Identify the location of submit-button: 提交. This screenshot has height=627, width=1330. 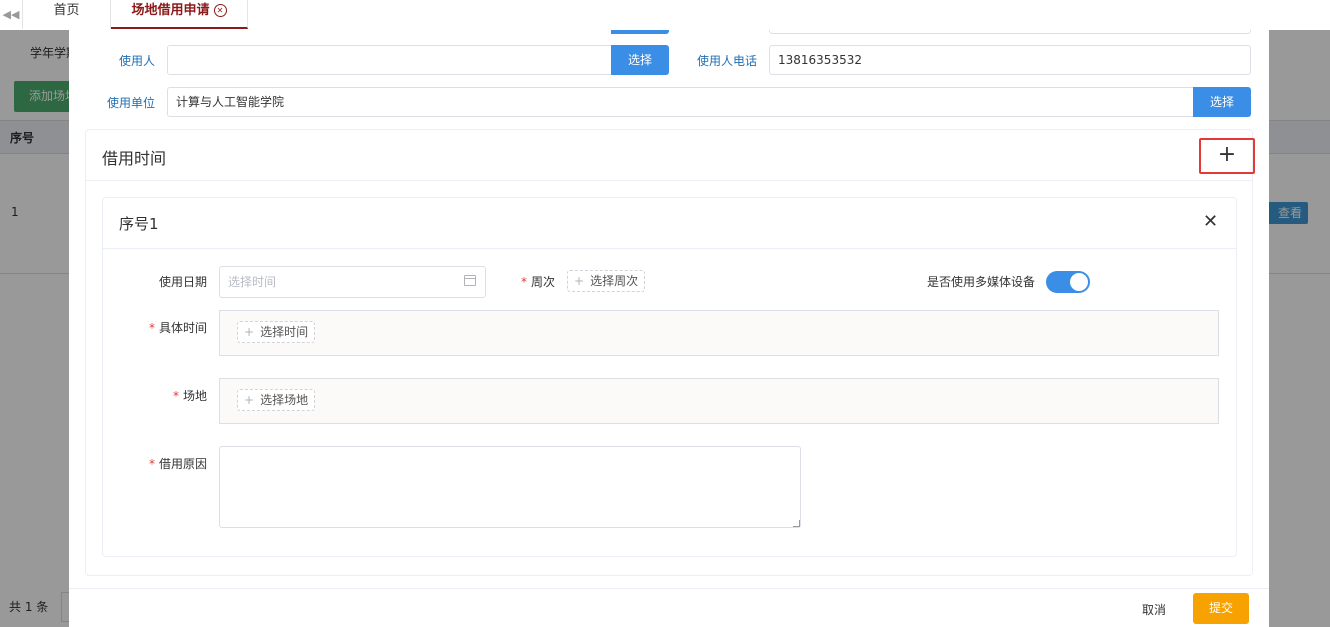
(1221, 608).